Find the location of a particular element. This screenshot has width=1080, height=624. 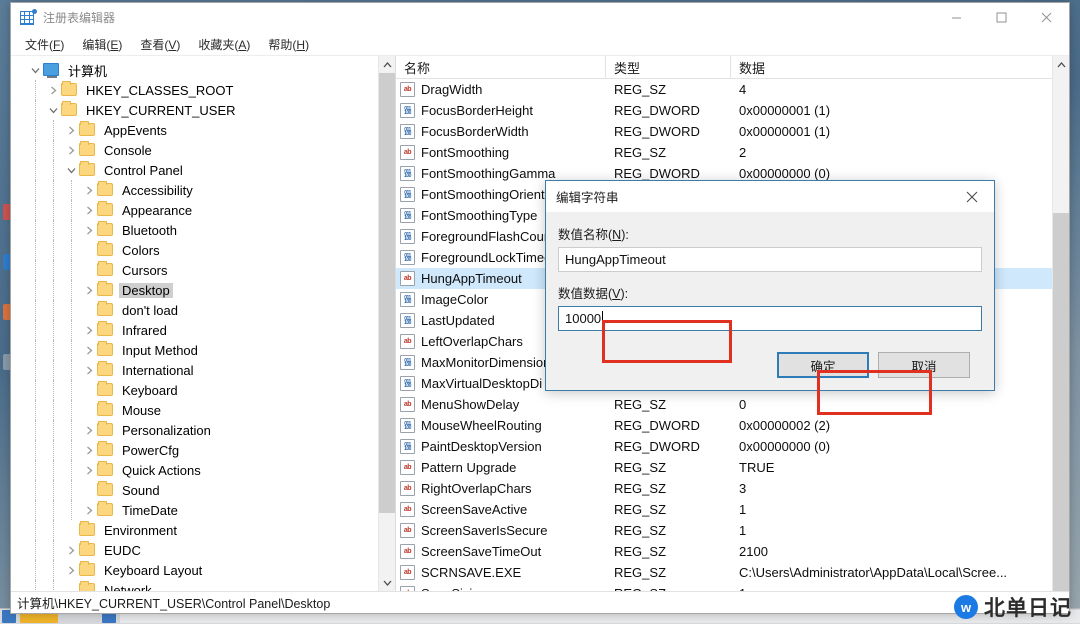

menu-item-view: 查看(V) is located at coordinates (160, 44).